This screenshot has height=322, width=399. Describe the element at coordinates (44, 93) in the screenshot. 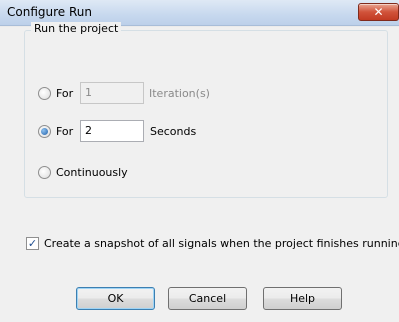

I see `radio-iterations-circle` at that location.